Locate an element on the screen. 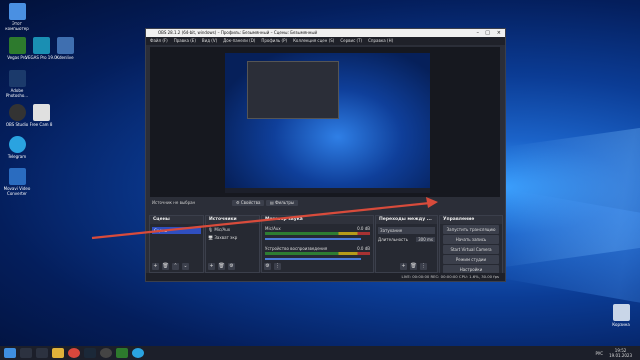 The image size is (640, 360). taskbar: РУС 19:52 19.01.2023 is located at coordinates (320, 353).